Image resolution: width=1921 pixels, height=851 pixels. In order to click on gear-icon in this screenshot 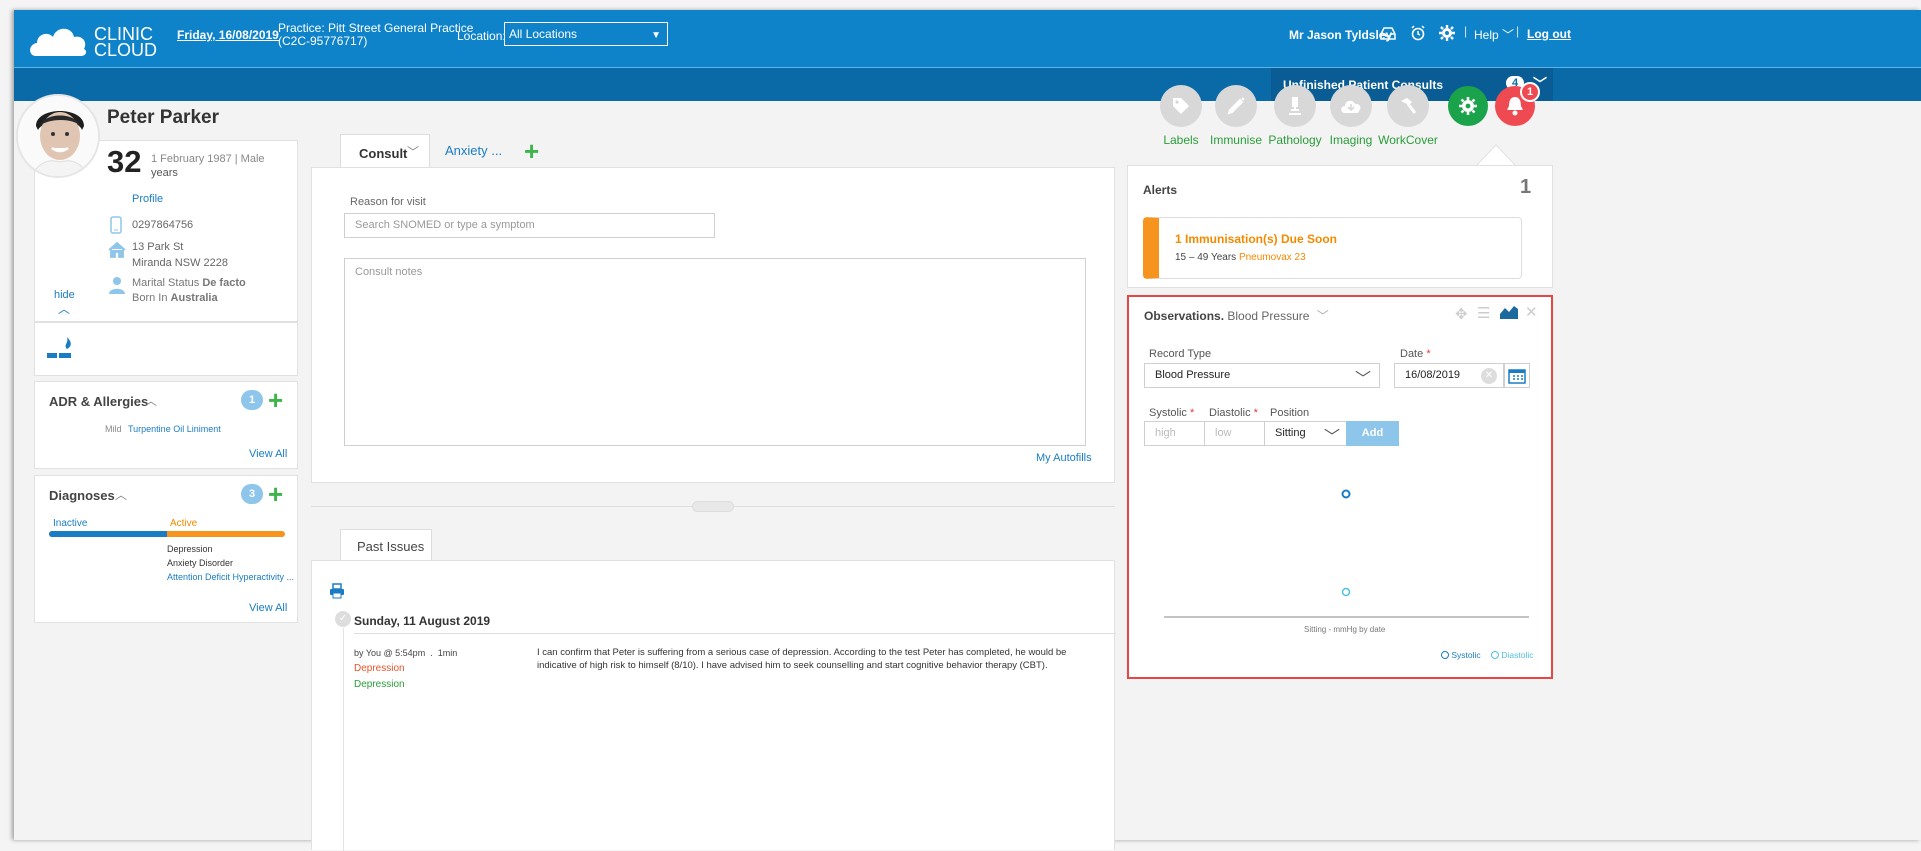, I will do `click(1447, 34)`.